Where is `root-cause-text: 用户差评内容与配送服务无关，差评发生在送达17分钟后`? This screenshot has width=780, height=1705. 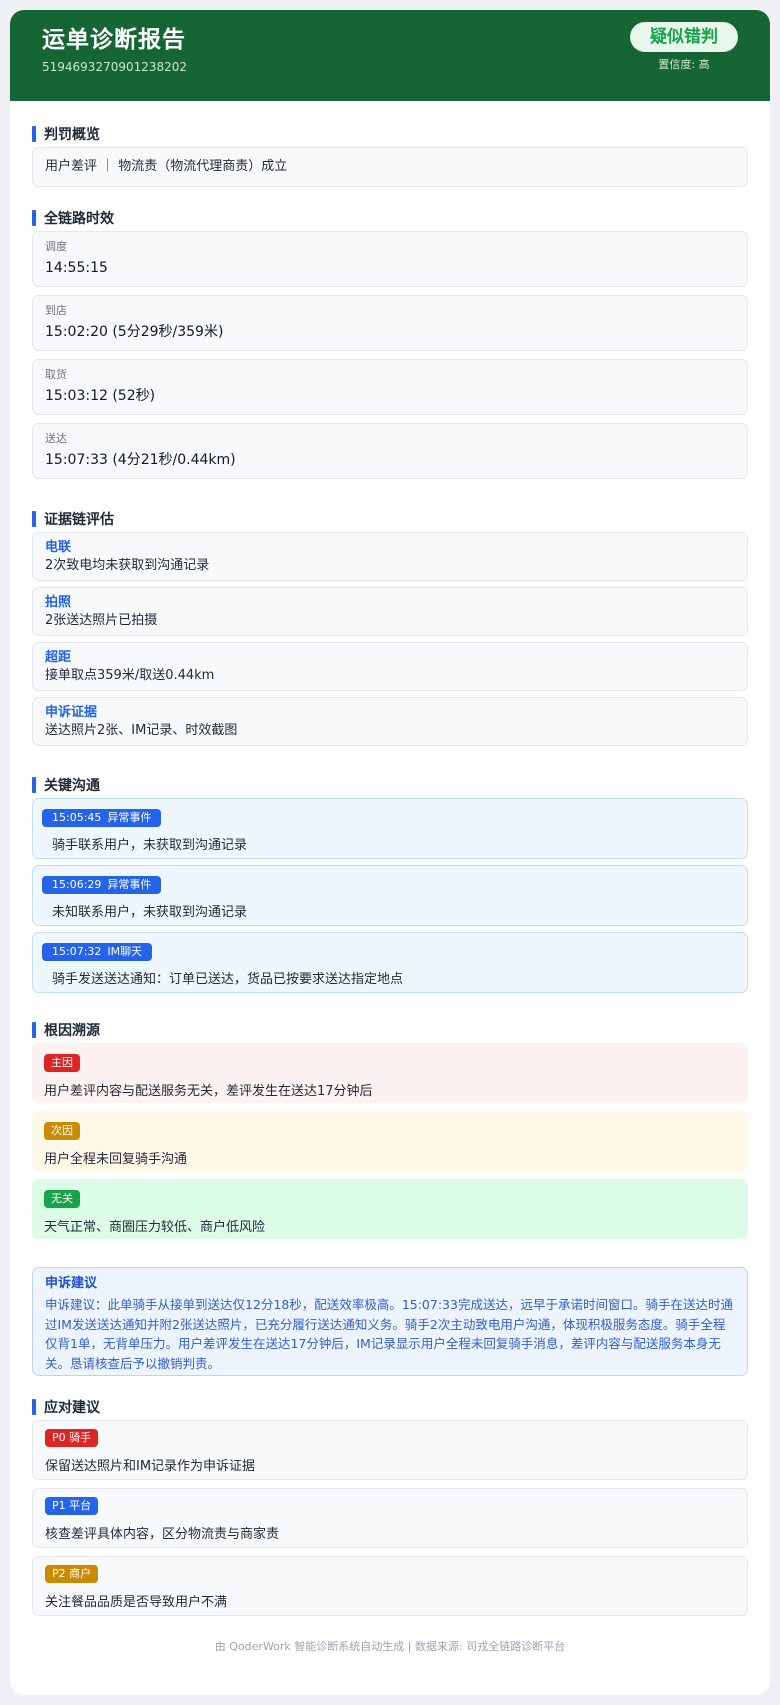 root-cause-text: 用户差评内容与配送服务无关，差评发生在送达17分钟后 is located at coordinates (208, 1091).